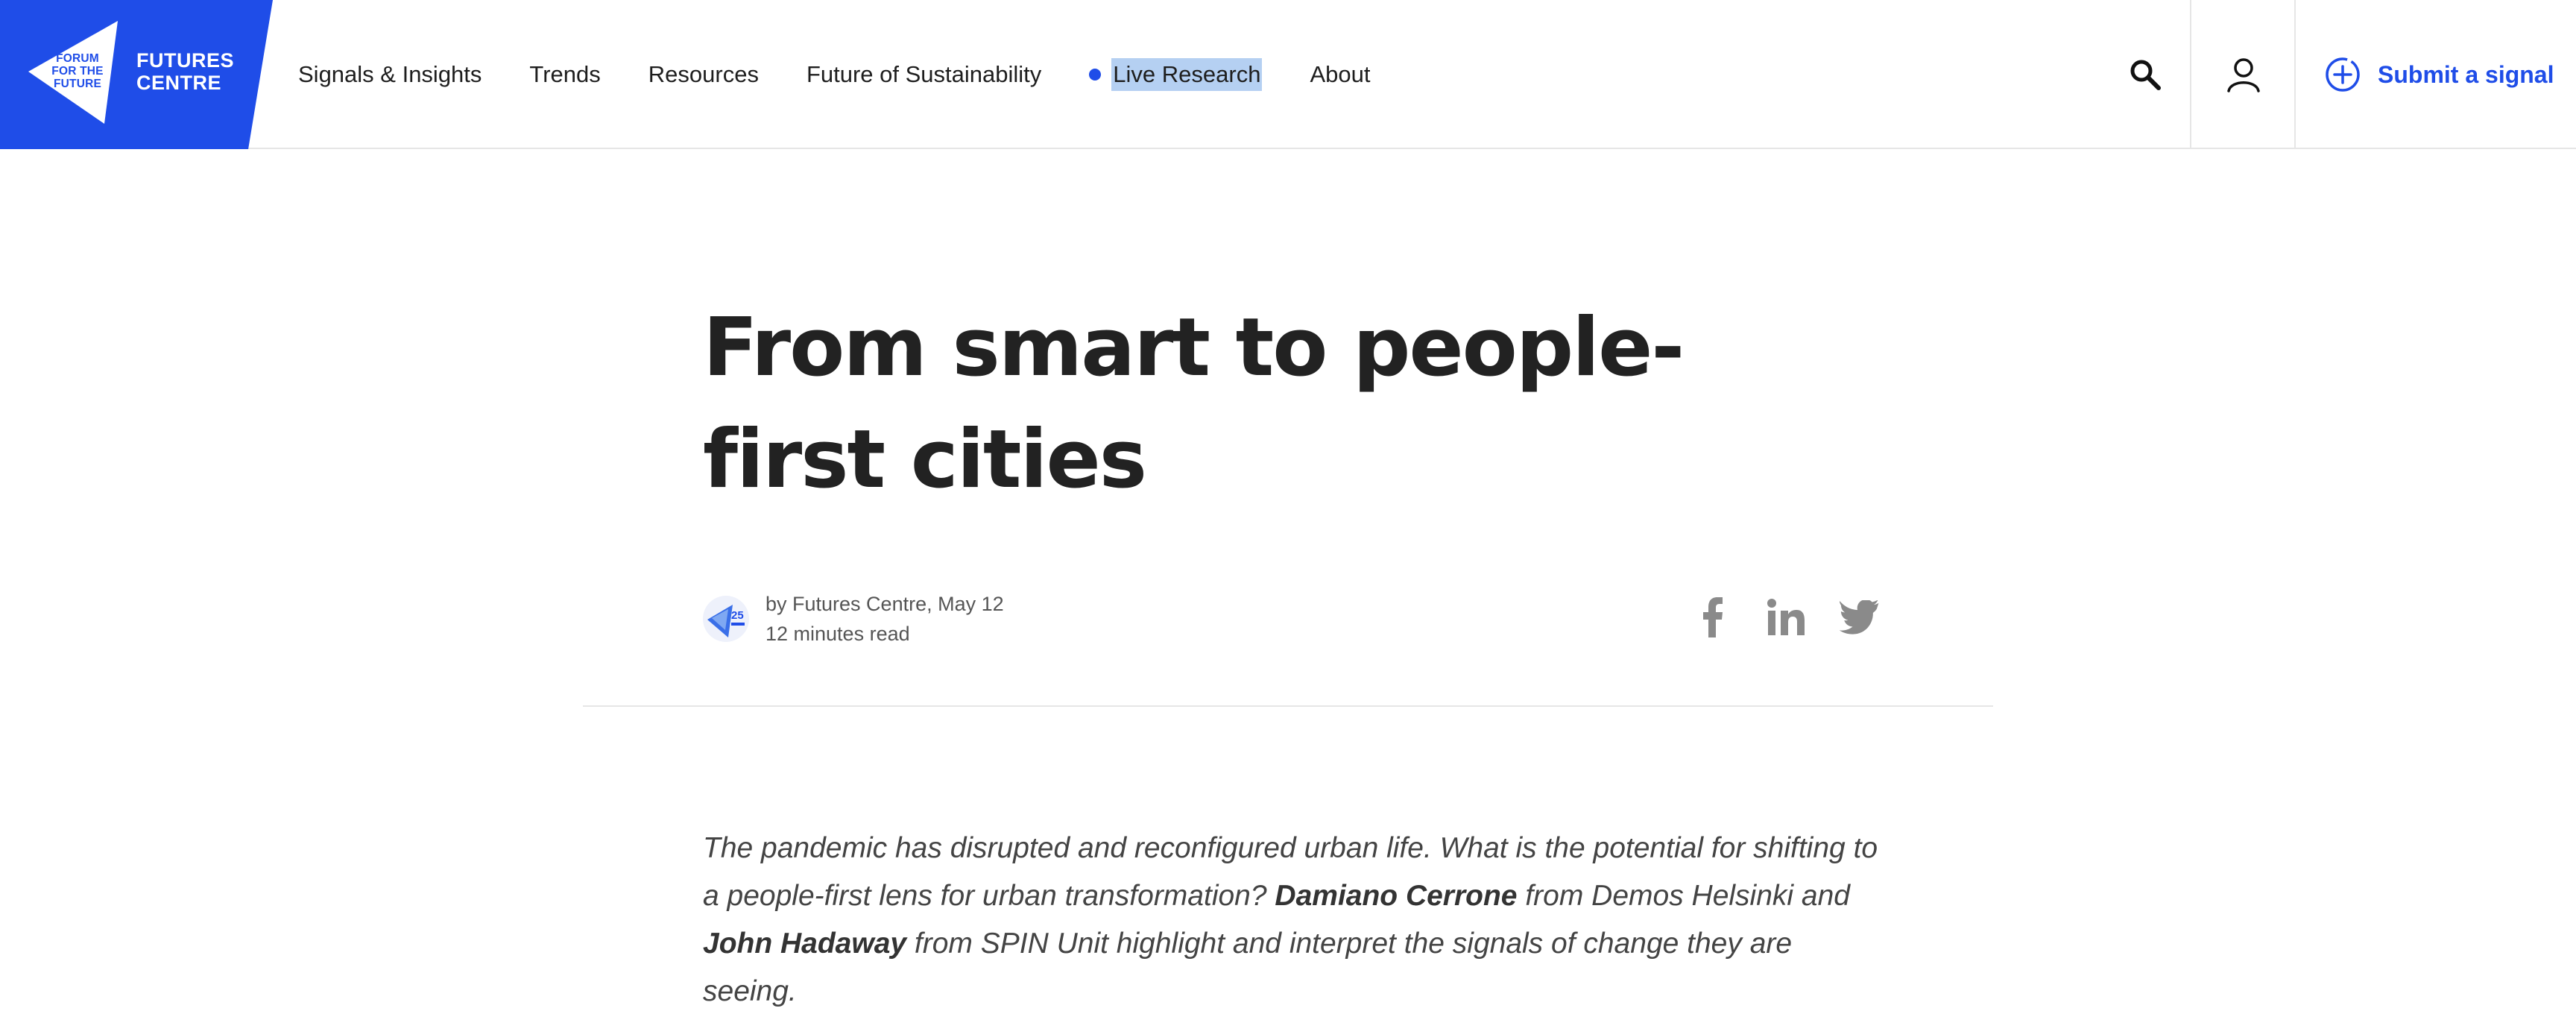  Describe the element at coordinates (1340, 74) in the screenshot. I see `nav-about: About` at that location.